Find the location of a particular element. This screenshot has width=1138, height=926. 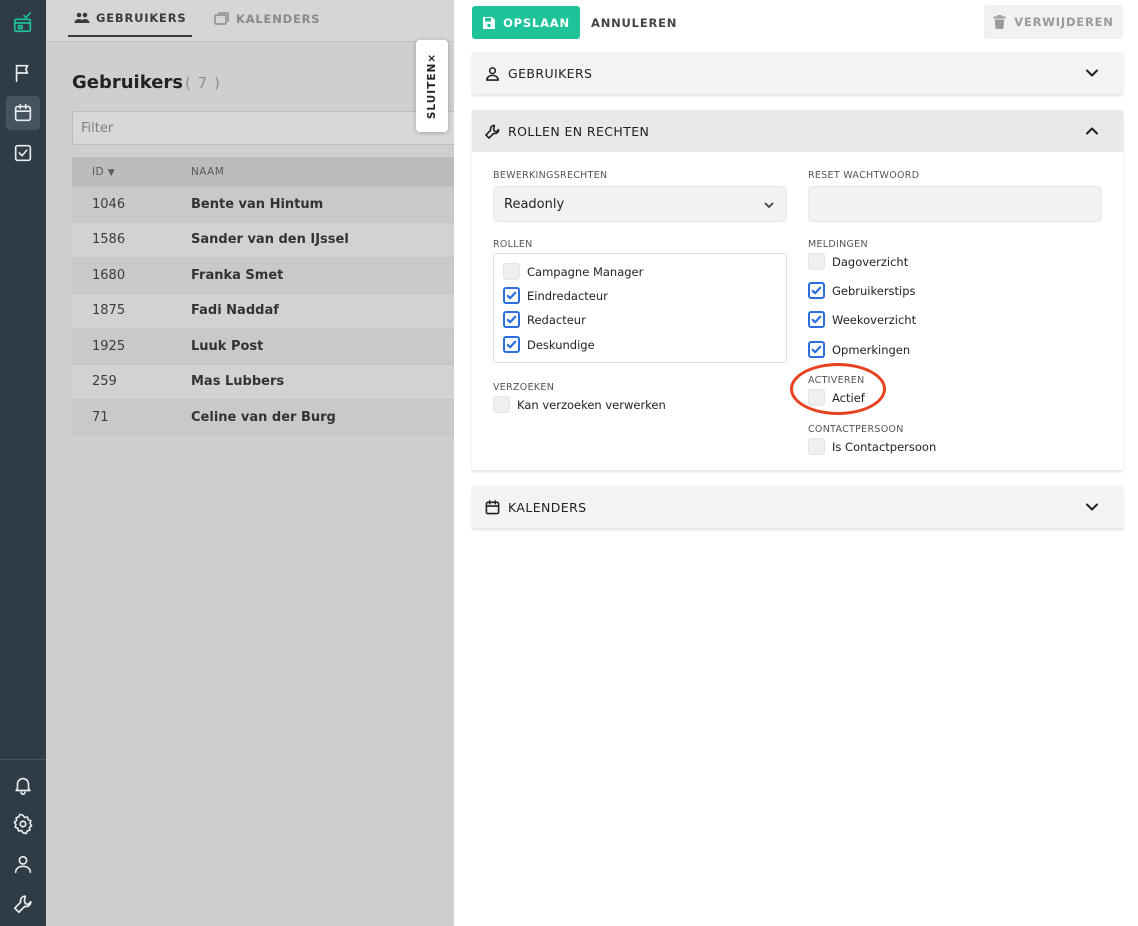

section-roles-title: ROLLEN EN RECHTEN is located at coordinates (579, 131).